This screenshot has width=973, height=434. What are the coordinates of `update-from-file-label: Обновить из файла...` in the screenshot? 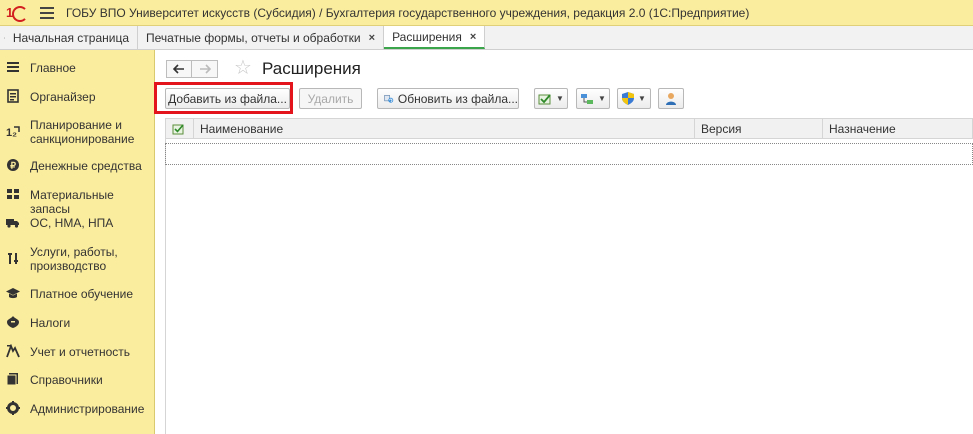 It's located at (457, 98).